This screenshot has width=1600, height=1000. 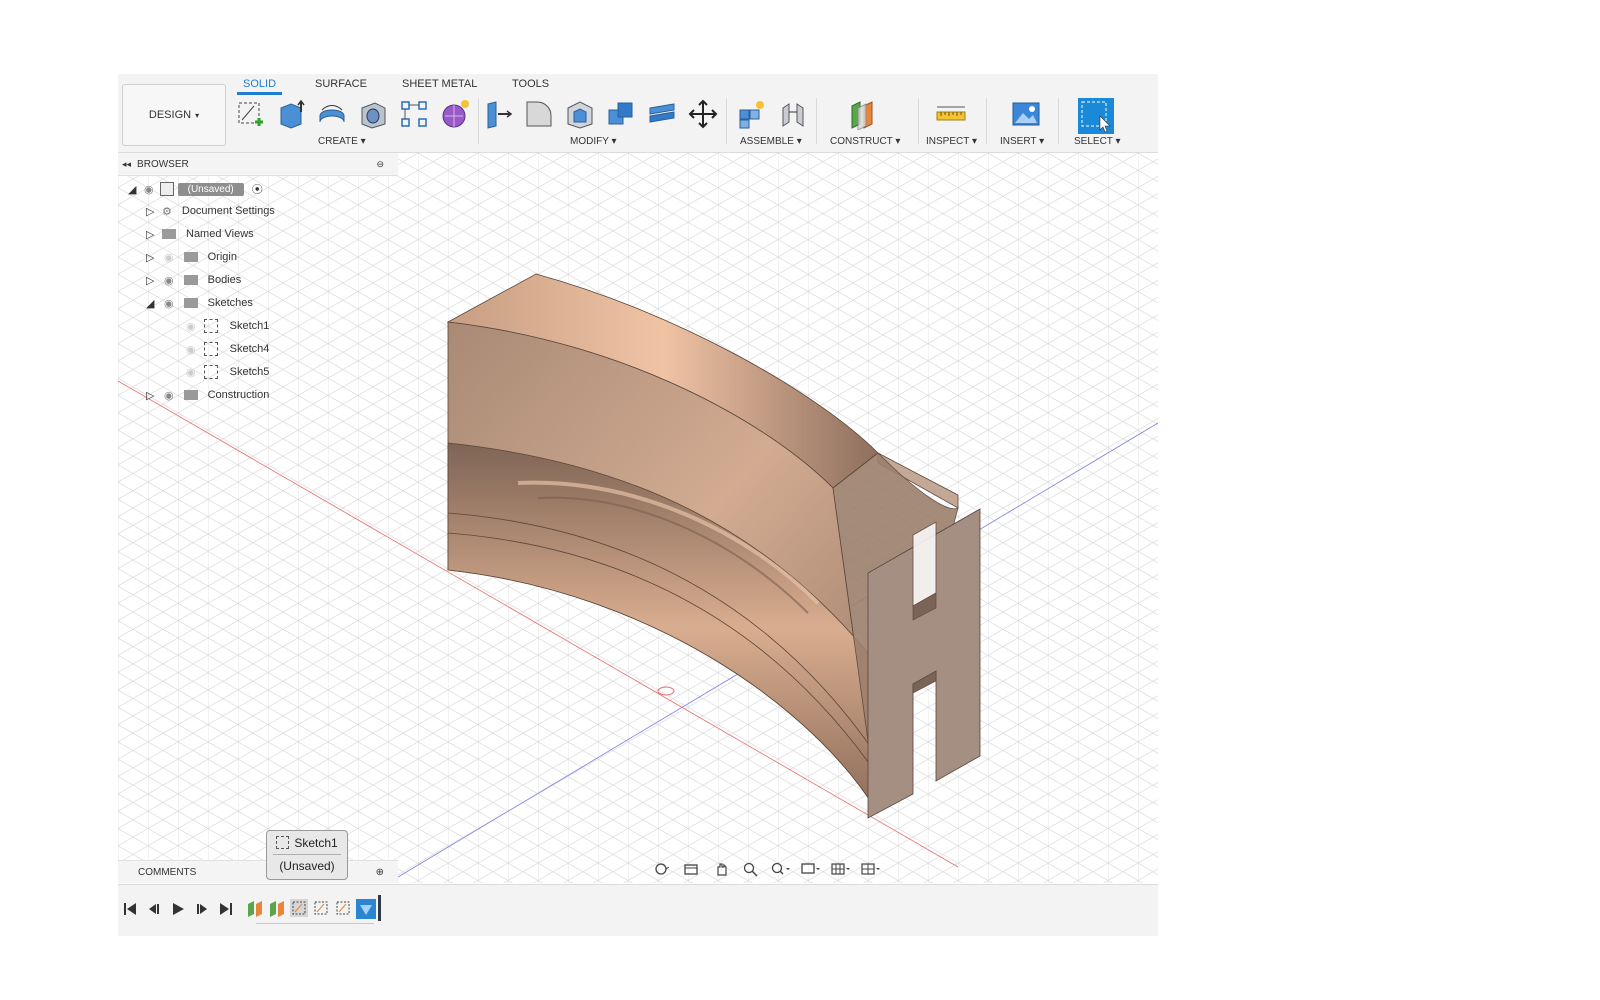 What do you see at coordinates (951, 141) in the screenshot?
I see `inspect-menu: INSPECT ▾` at bounding box center [951, 141].